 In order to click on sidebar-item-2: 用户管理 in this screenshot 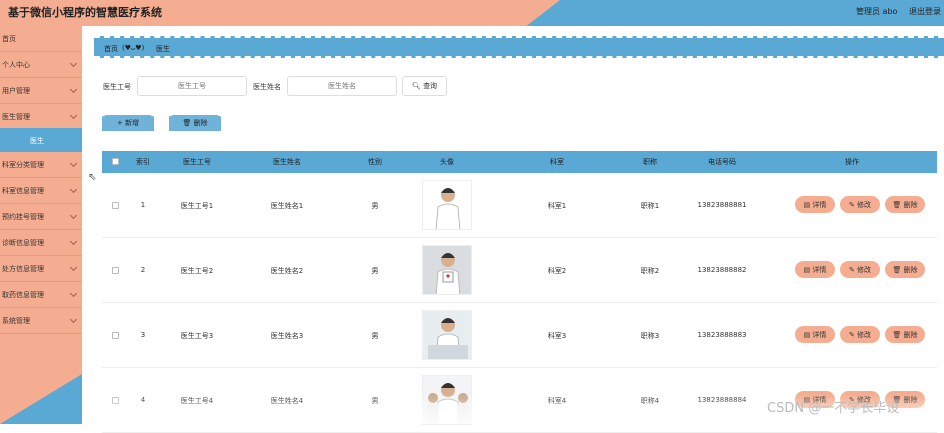, I will do `click(41, 91)`.